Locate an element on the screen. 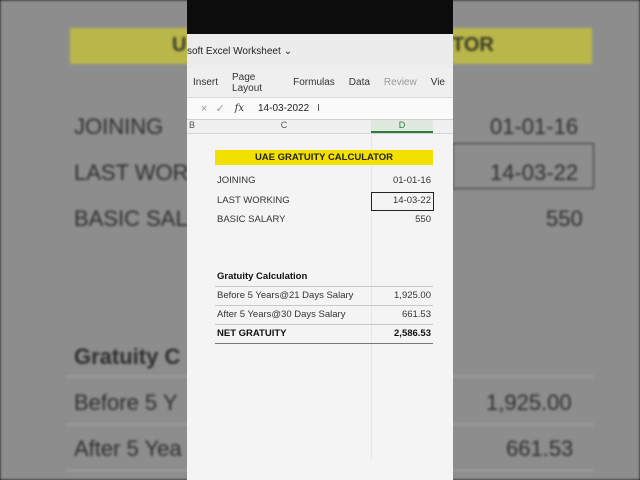  bg-banner-right-text: TOR is located at coordinates (473, 45).